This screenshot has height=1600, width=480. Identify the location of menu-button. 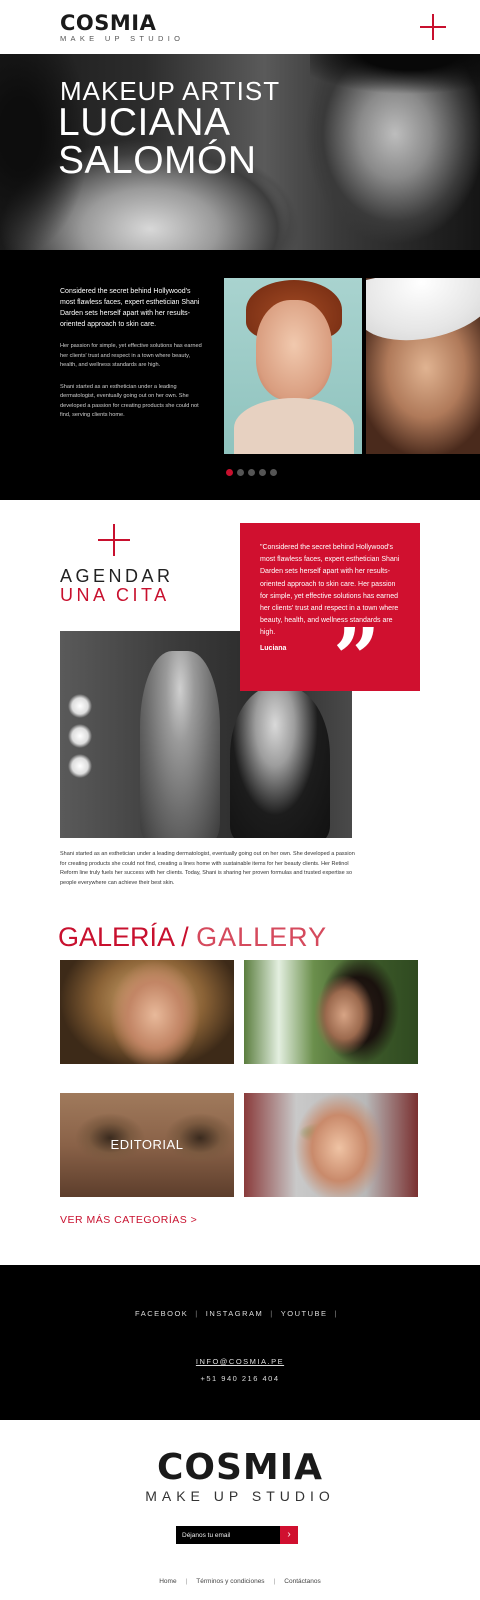
(433, 27).